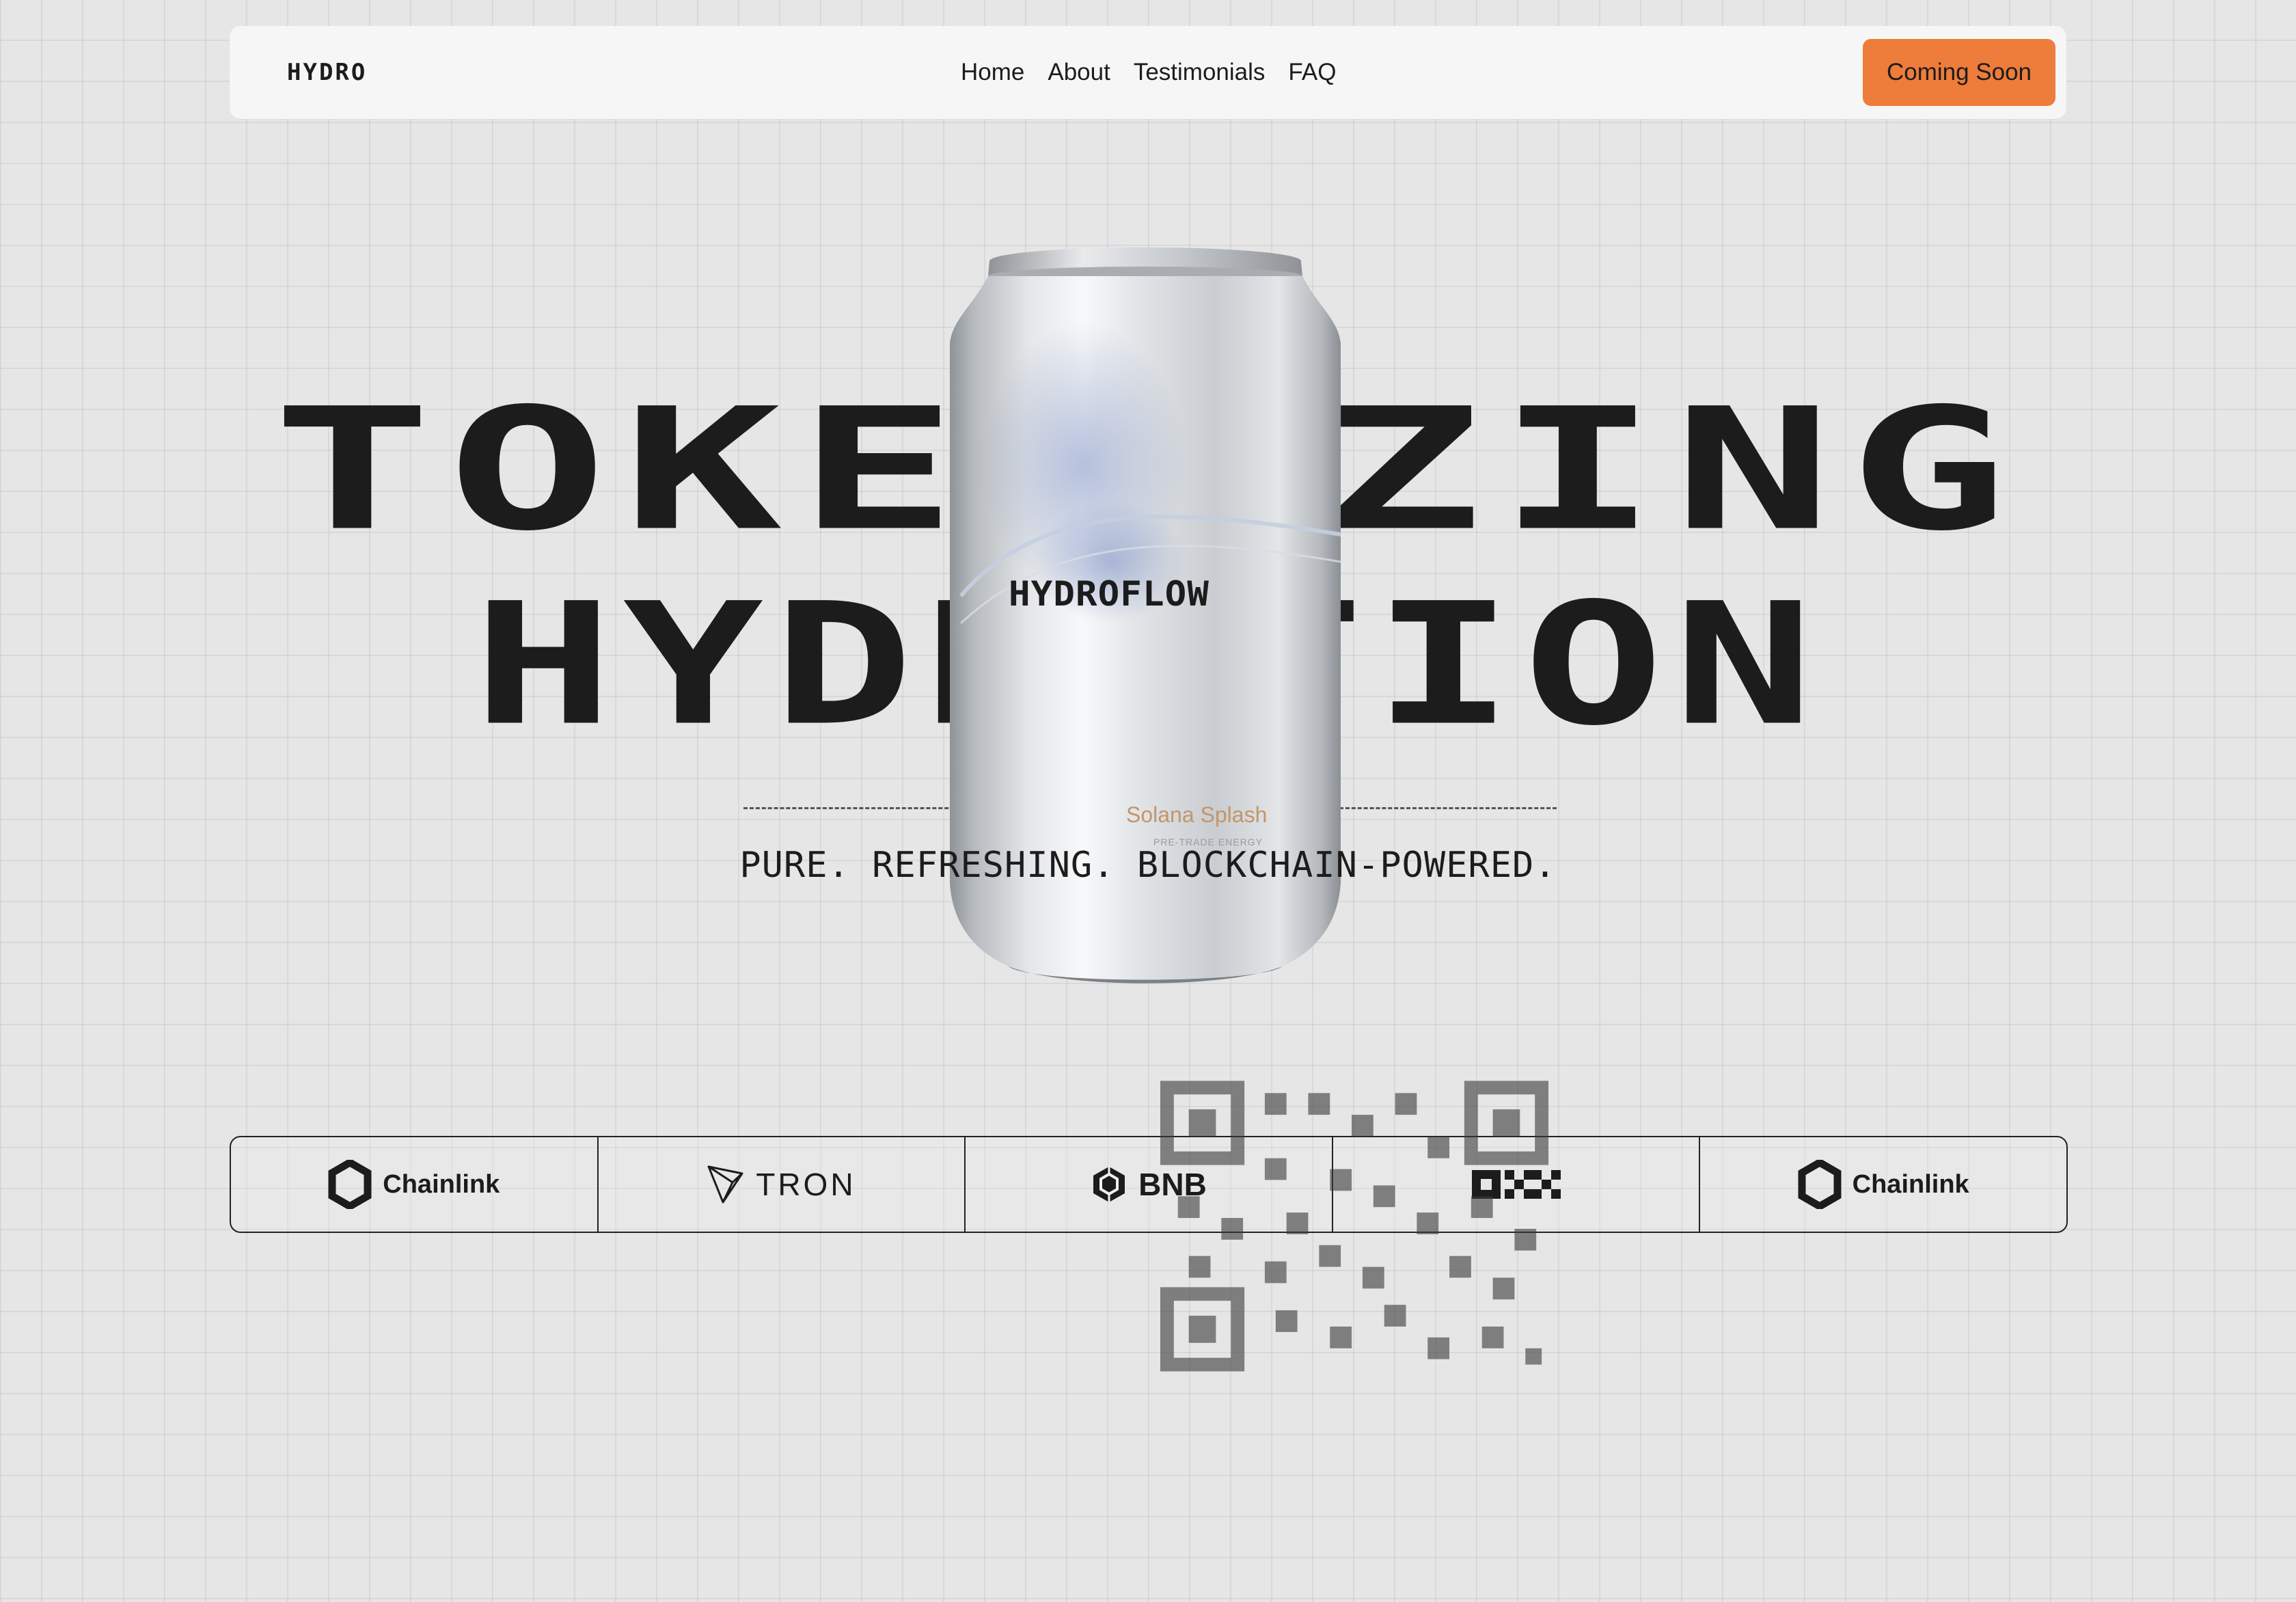 The height and width of the screenshot is (1602, 2296). Describe the element at coordinates (1148, 865) in the screenshot. I see `hero-tagline: PURE. REFRESHING. BLOCKCHAIN-POWERED.` at that location.